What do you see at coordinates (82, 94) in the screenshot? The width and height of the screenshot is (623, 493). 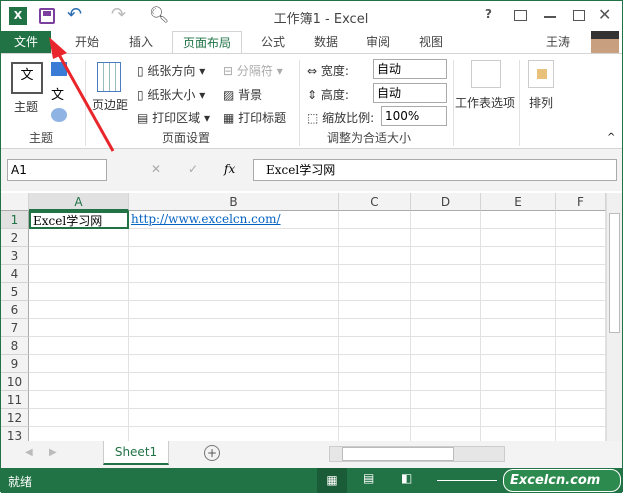 I see `annotation-arrow` at bounding box center [82, 94].